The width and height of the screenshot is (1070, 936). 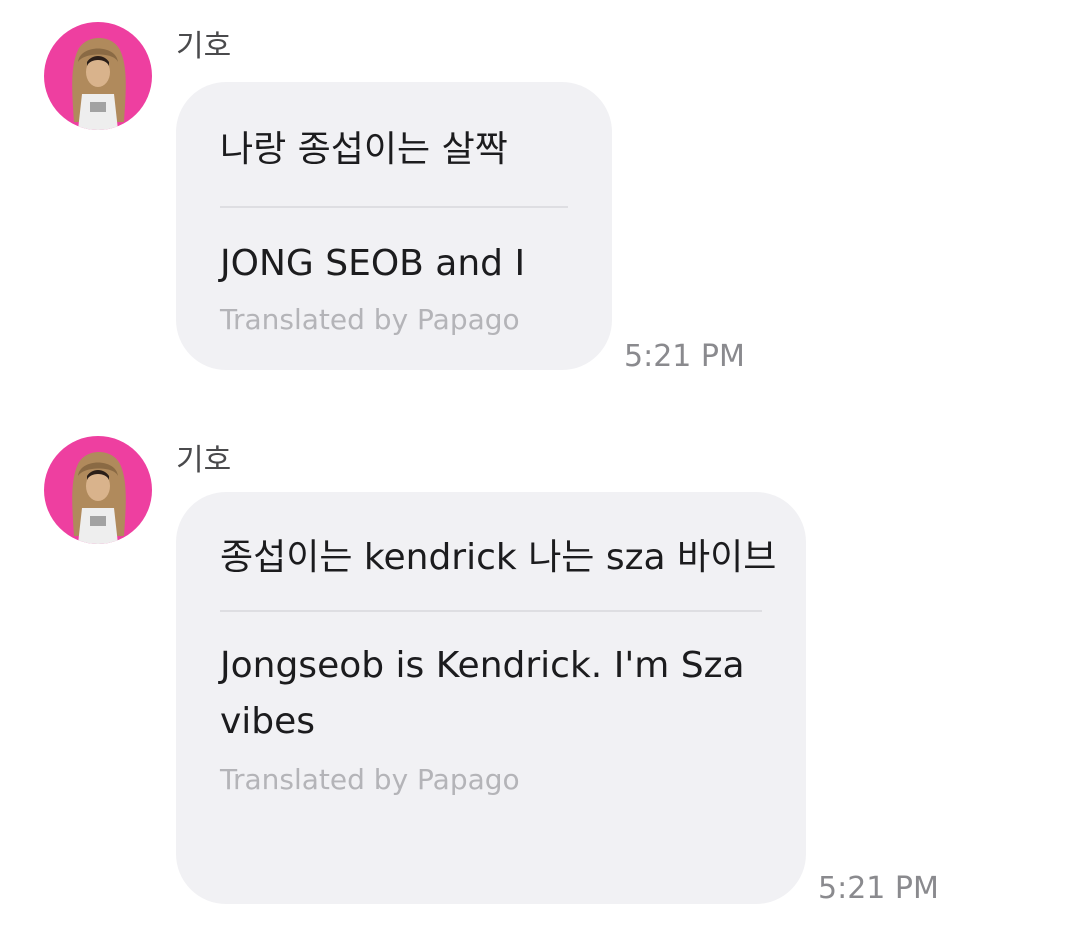 I want to click on translated-message-text: Jongseob is Kendrick. I'm Sza vibes, so click(x=482, y=693).